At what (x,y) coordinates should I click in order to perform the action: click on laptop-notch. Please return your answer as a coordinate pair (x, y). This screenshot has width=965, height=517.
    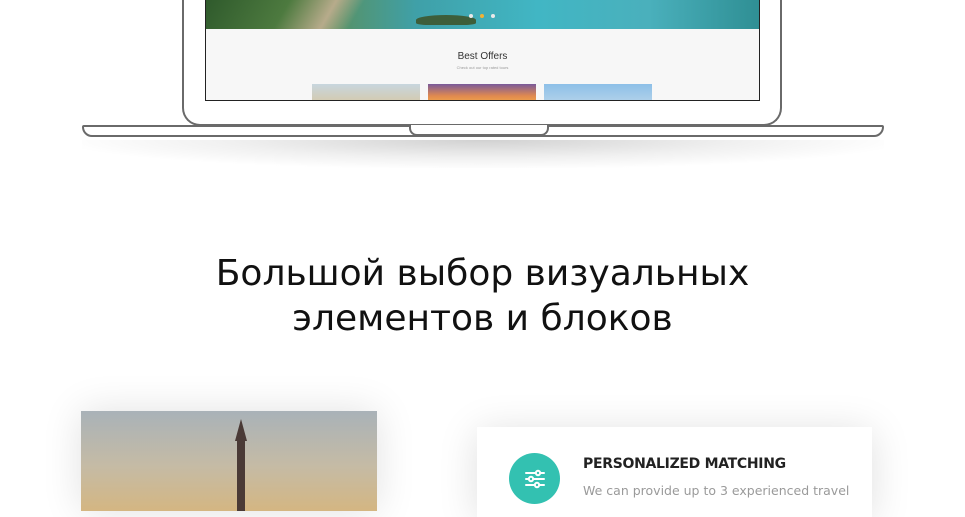
    Looking at the image, I should click on (479, 130).